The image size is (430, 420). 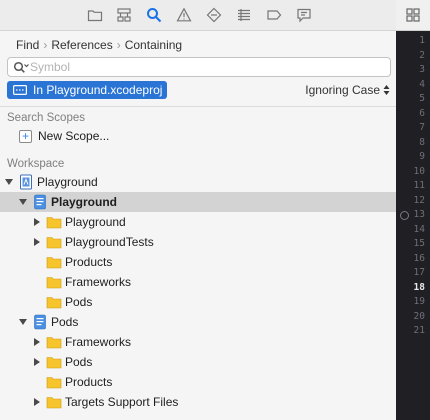 I want to click on line-number: 7, so click(x=422, y=127).